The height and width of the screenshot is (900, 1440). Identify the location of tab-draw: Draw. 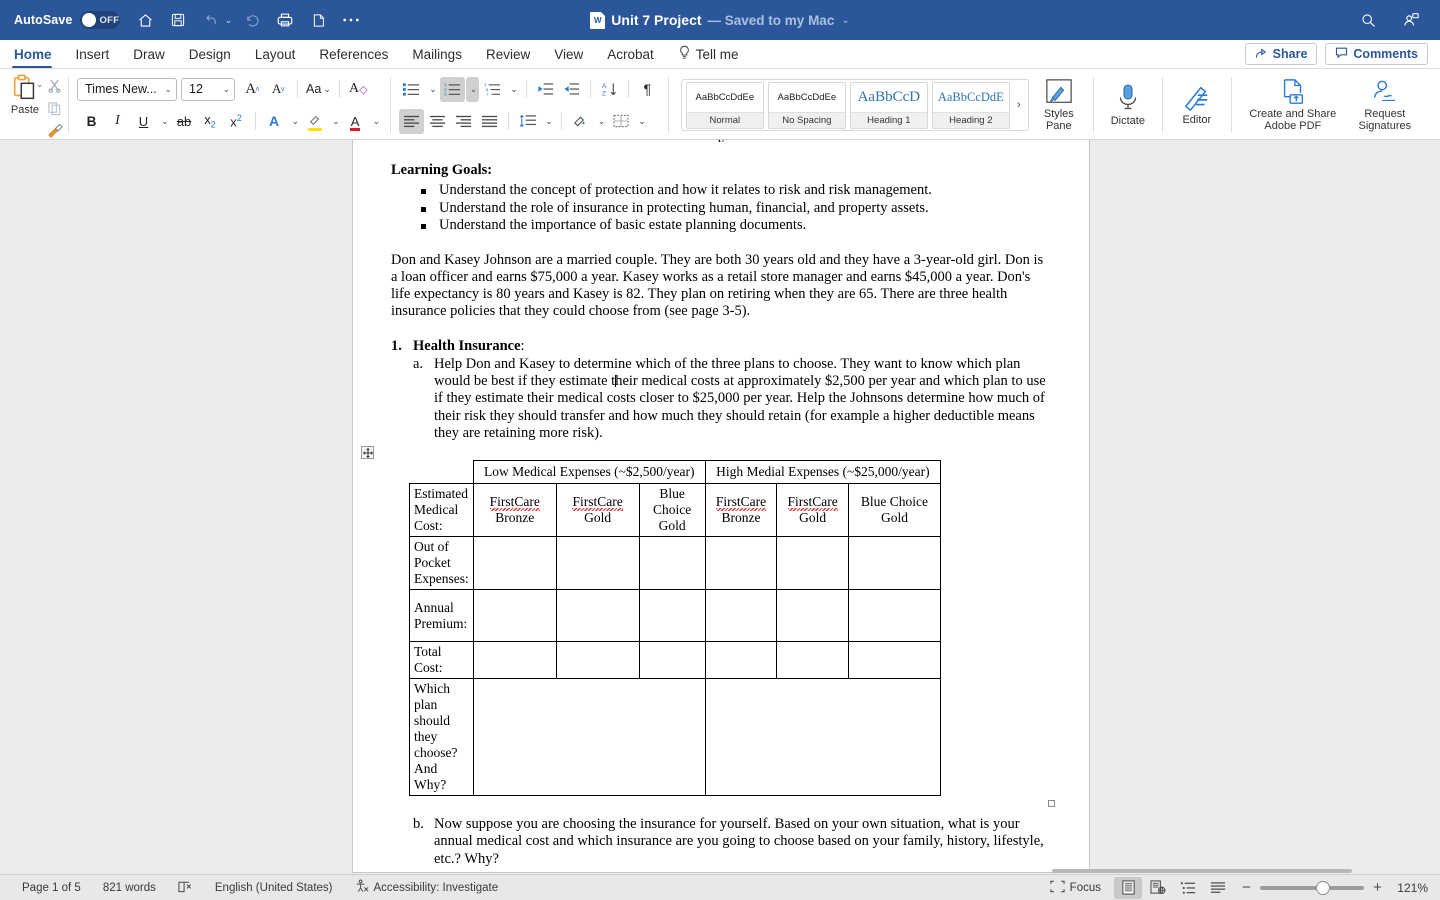
(149, 54).